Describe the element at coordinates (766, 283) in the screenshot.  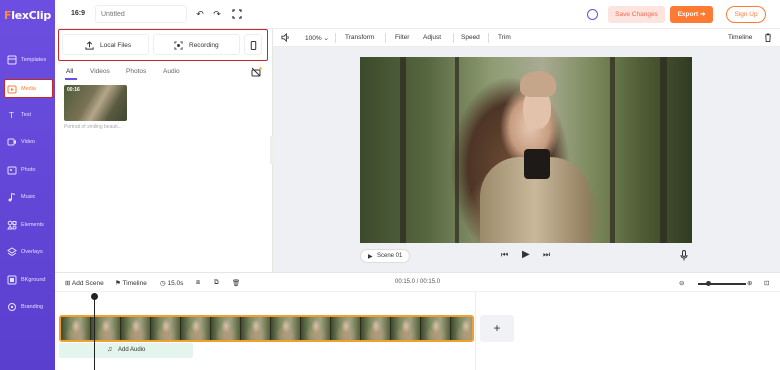
I see `fit-timeline-icon: ⊡` at that location.